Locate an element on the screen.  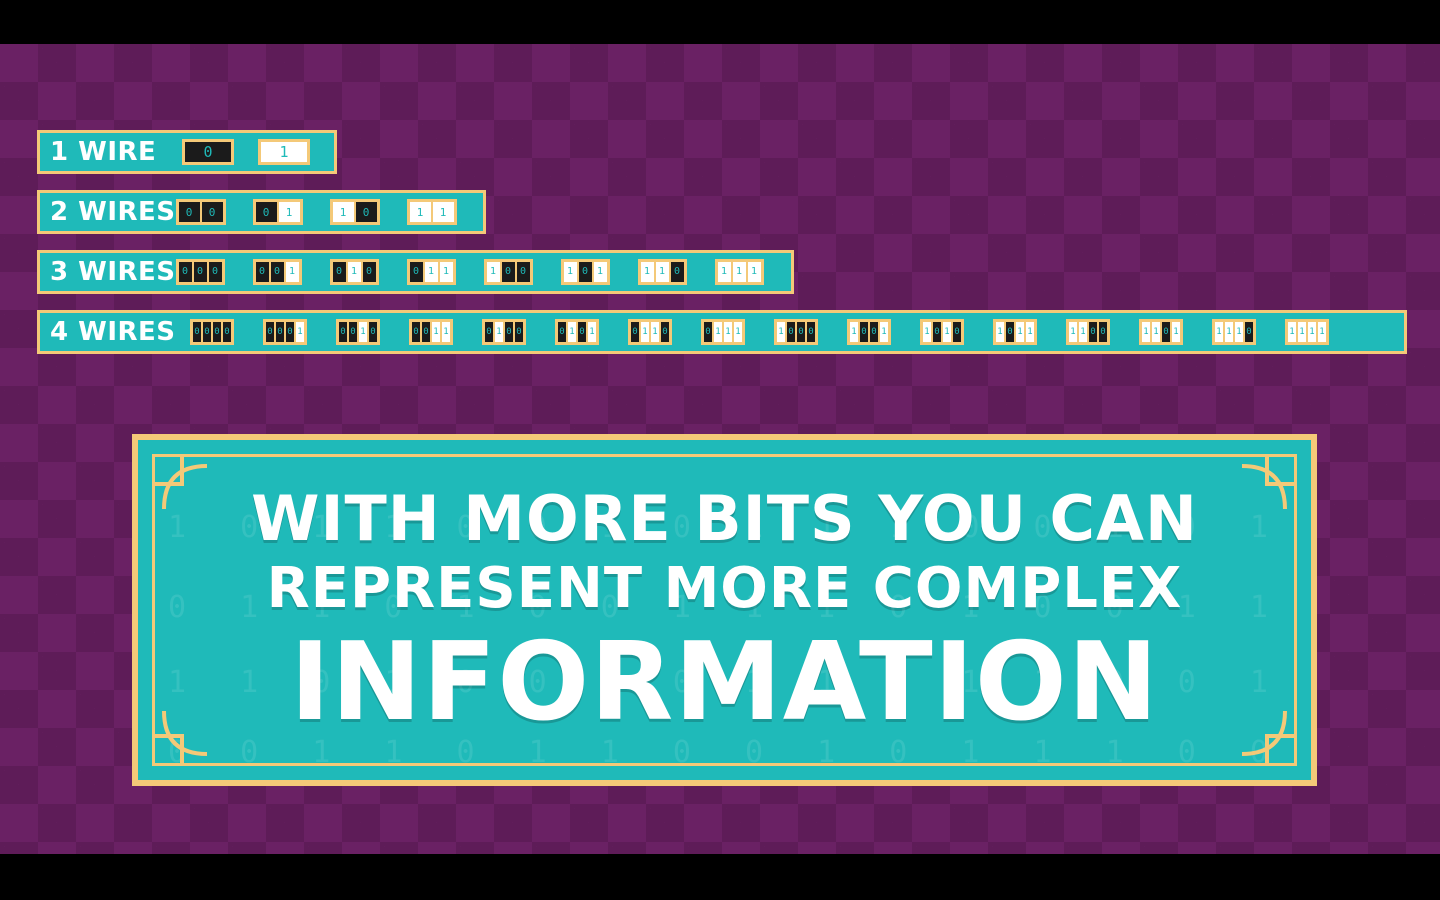
wire-row-2: 2 WIRES 00011011 is located at coordinates (261, 212).